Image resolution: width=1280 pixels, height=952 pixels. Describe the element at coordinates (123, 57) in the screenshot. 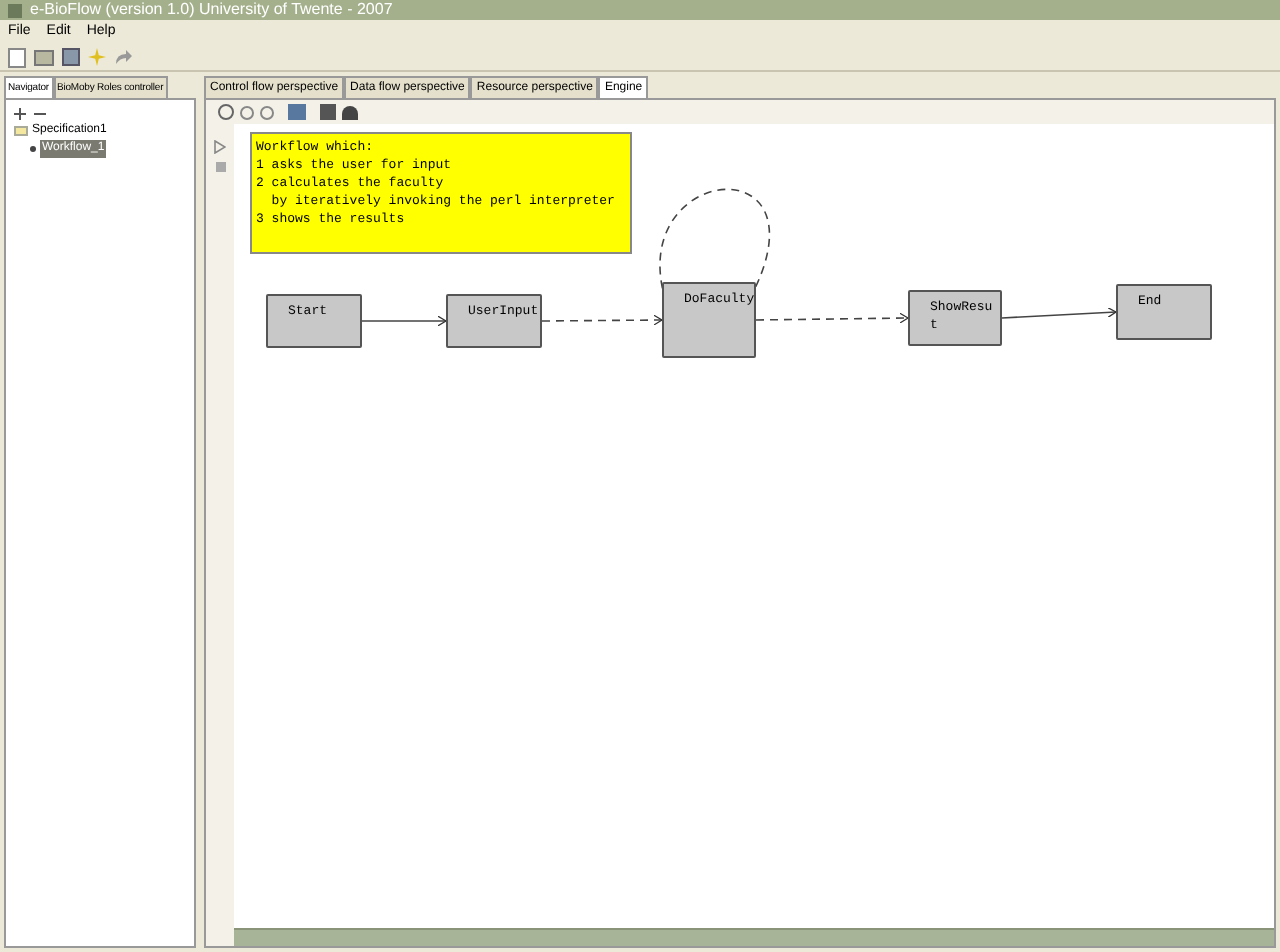

I see `redo-arrow-icon` at that location.